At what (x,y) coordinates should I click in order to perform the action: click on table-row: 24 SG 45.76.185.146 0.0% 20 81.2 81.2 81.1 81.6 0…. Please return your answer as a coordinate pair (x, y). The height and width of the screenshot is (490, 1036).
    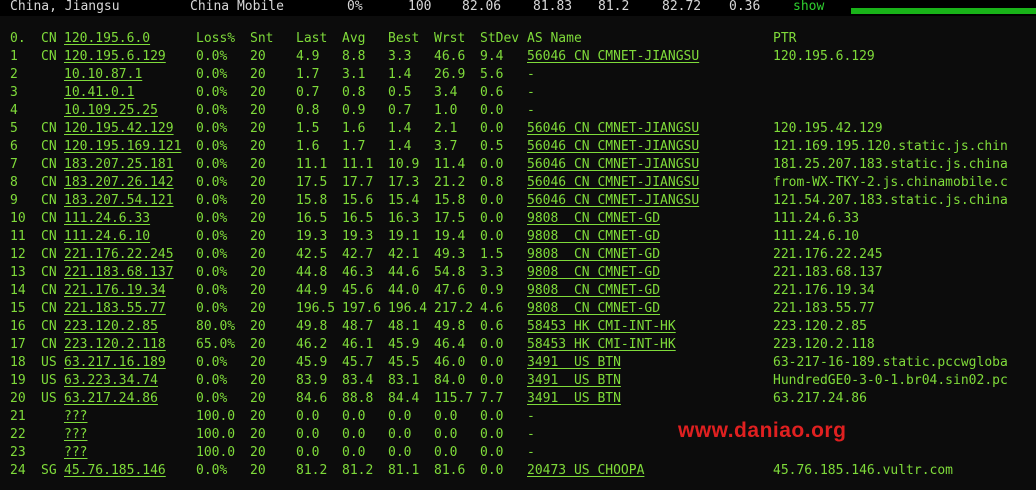
    Looking at the image, I should click on (518, 471).